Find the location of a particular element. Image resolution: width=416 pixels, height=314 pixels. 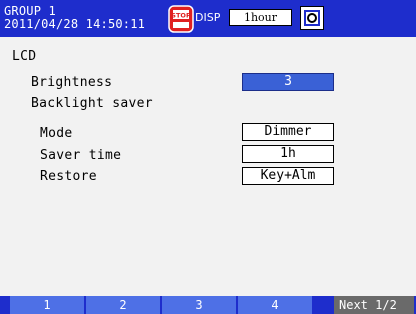

softkey-1: 1 is located at coordinates (47, 305).